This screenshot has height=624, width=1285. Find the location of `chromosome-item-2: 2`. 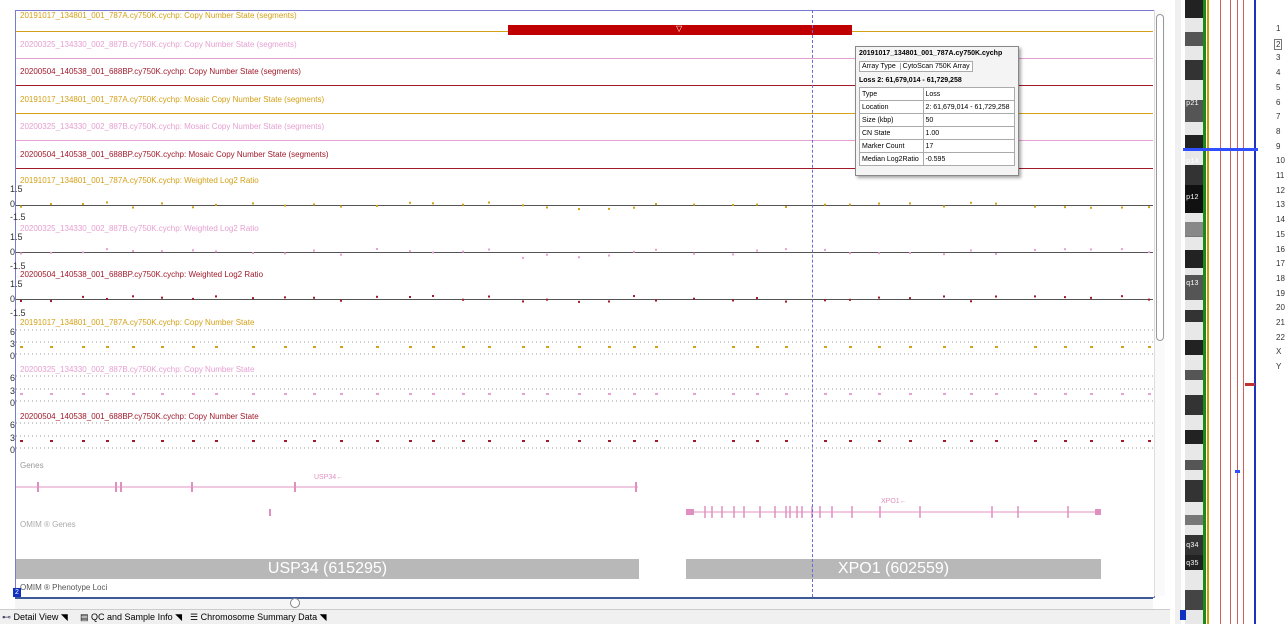

chromosome-item-2: 2 is located at coordinates (1278, 44).